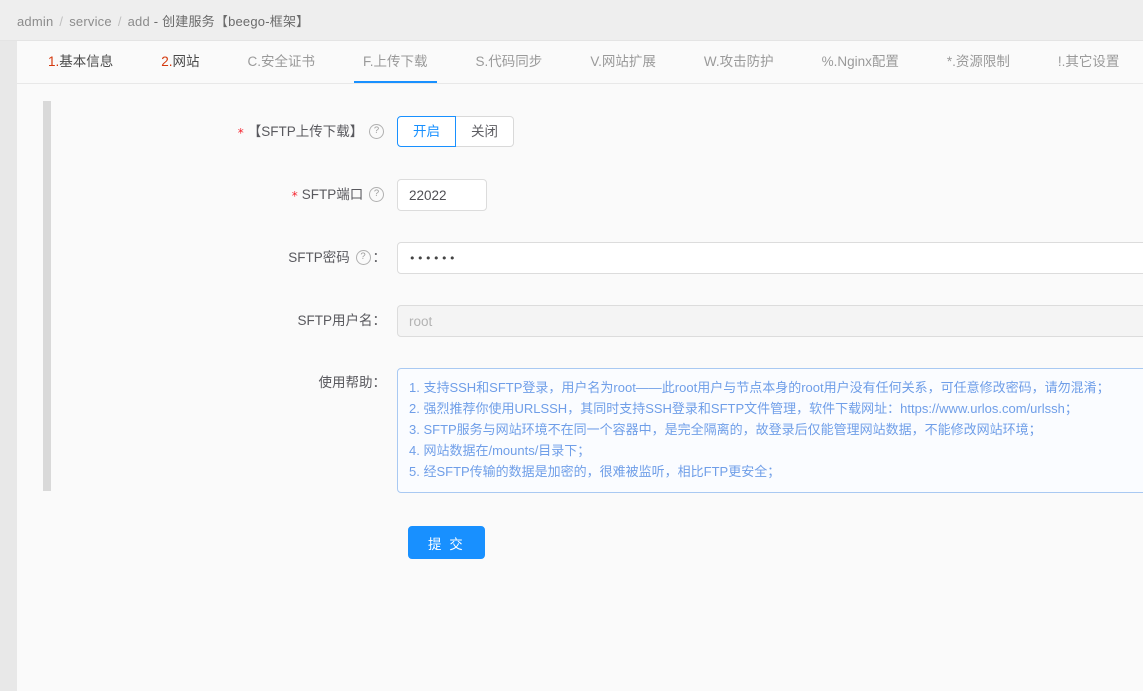 This screenshot has height=691, width=1143. Describe the element at coordinates (207, 132) in the screenshot. I see `label-sftp-toggle: * 【SFTP上传下载】 ?` at that location.